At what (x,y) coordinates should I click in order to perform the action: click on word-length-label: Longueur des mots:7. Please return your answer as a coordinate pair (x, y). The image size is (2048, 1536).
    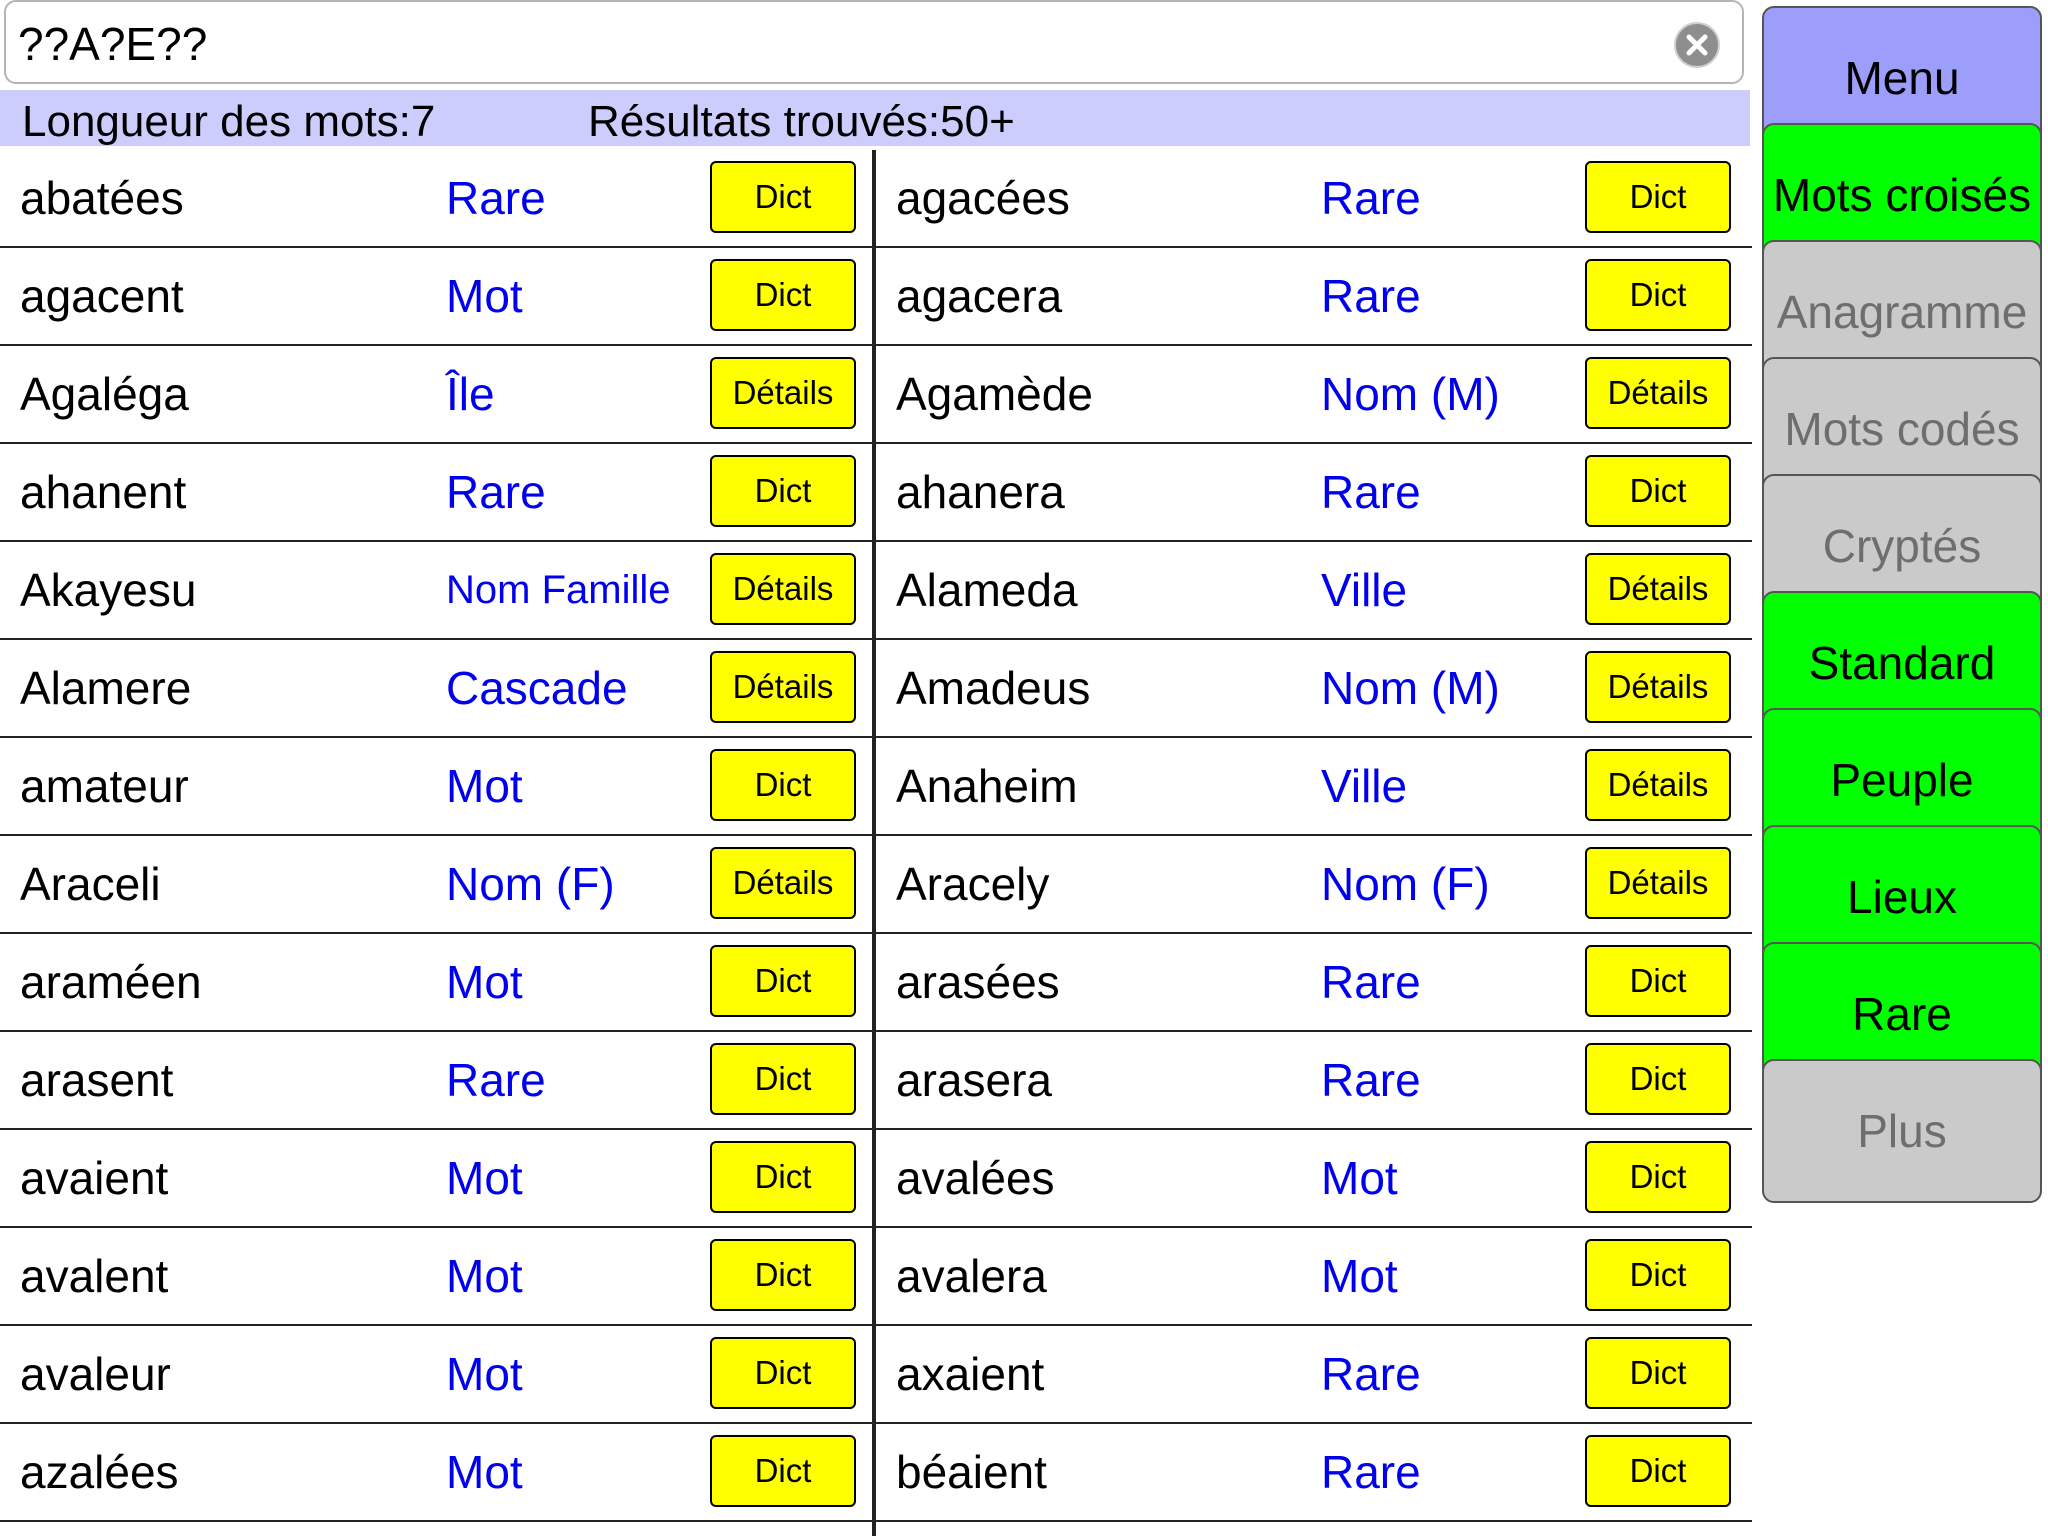
    Looking at the image, I should click on (229, 121).